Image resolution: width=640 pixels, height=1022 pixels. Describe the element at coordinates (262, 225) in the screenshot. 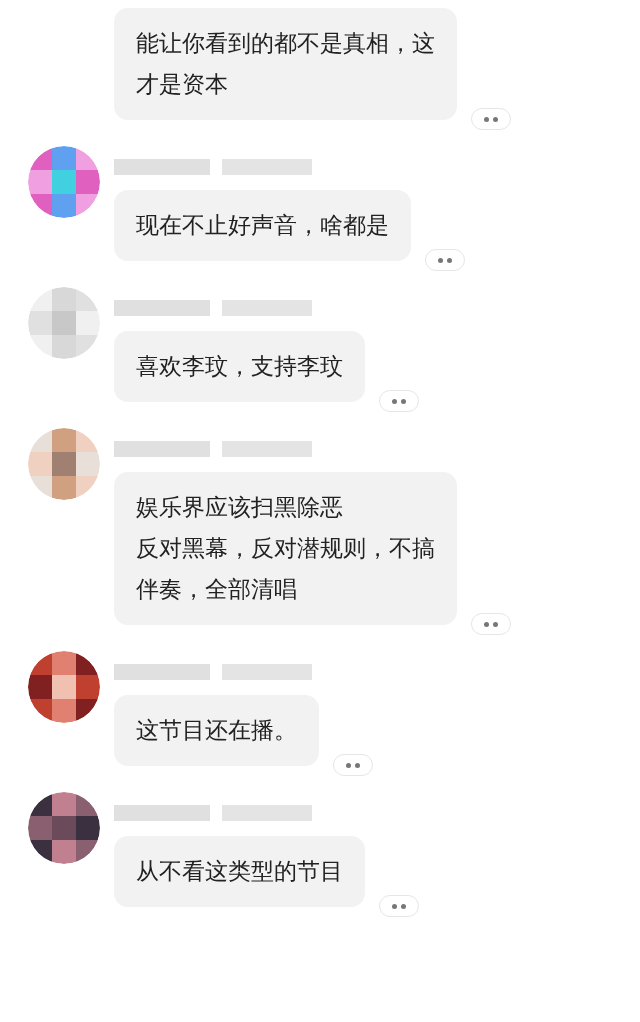

I see `message-text: 现在不止好声音，啥都是` at that location.